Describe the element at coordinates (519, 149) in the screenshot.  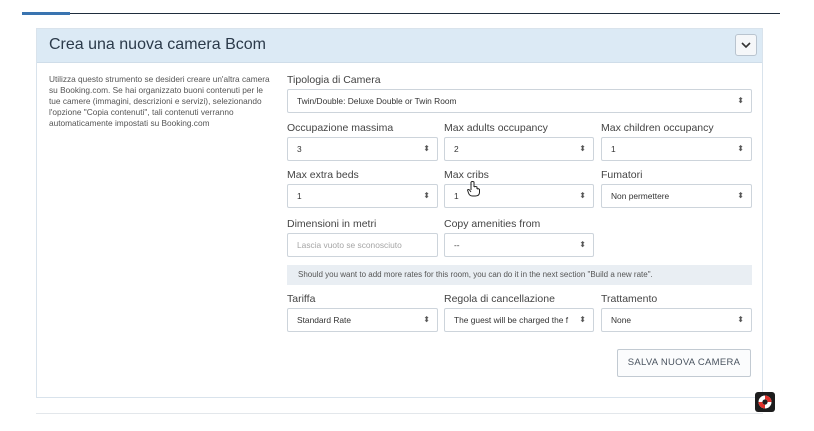
I see `max-adults-select: 2 ⬍` at that location.